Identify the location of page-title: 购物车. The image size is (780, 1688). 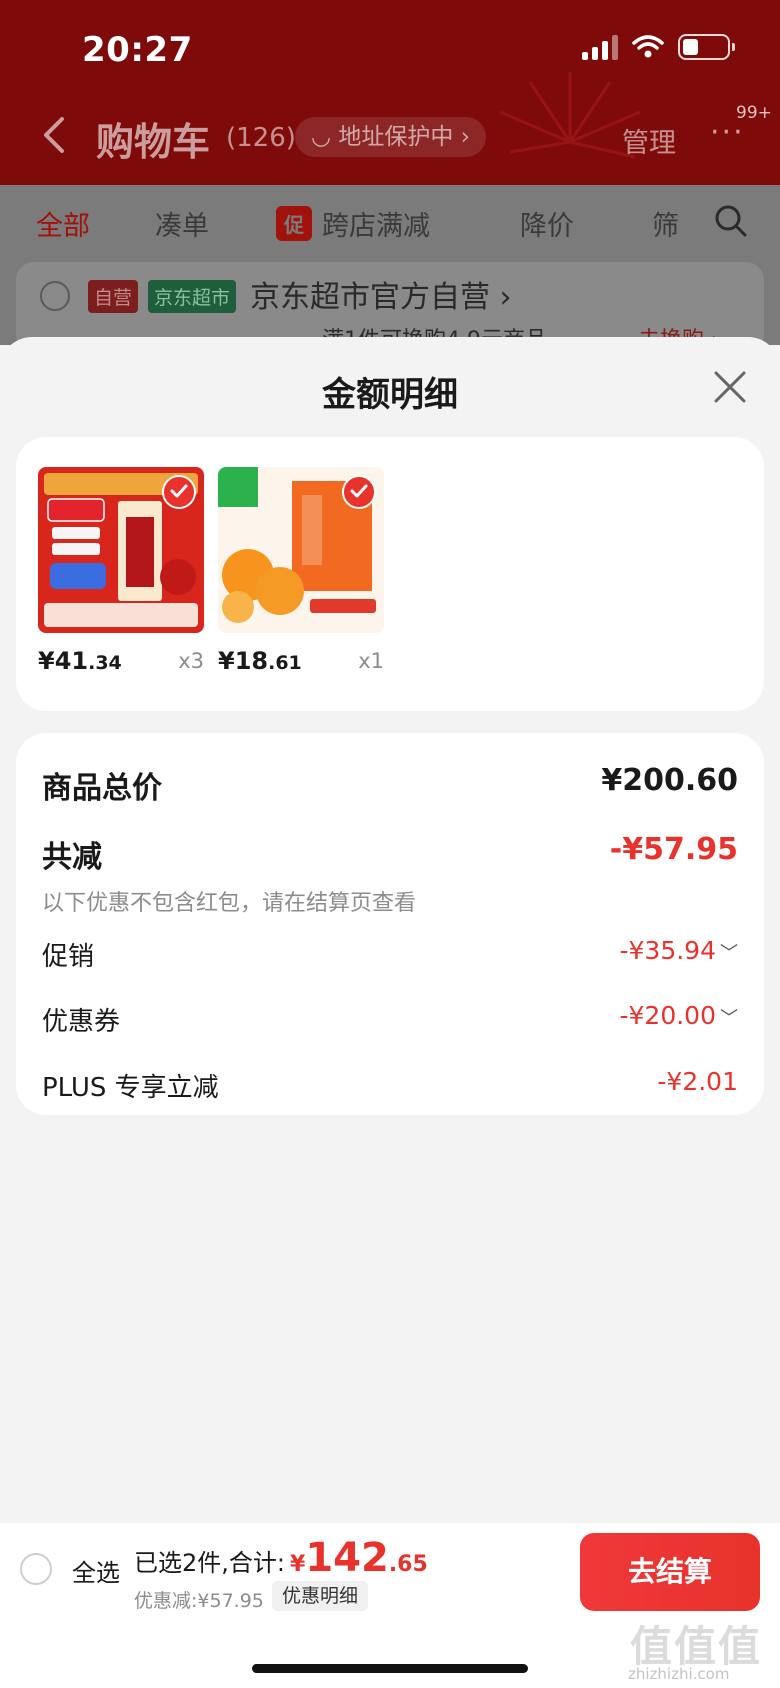
(153, 142).